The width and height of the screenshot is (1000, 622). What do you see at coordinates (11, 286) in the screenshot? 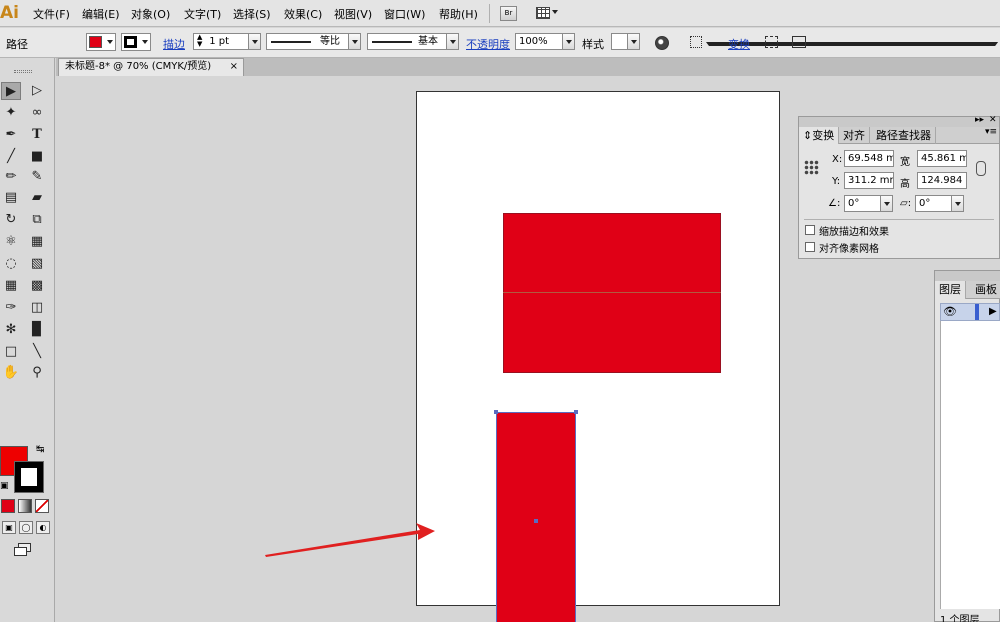
I see `mesh-tool-icon: ▦` at bounding box center [11, 286].